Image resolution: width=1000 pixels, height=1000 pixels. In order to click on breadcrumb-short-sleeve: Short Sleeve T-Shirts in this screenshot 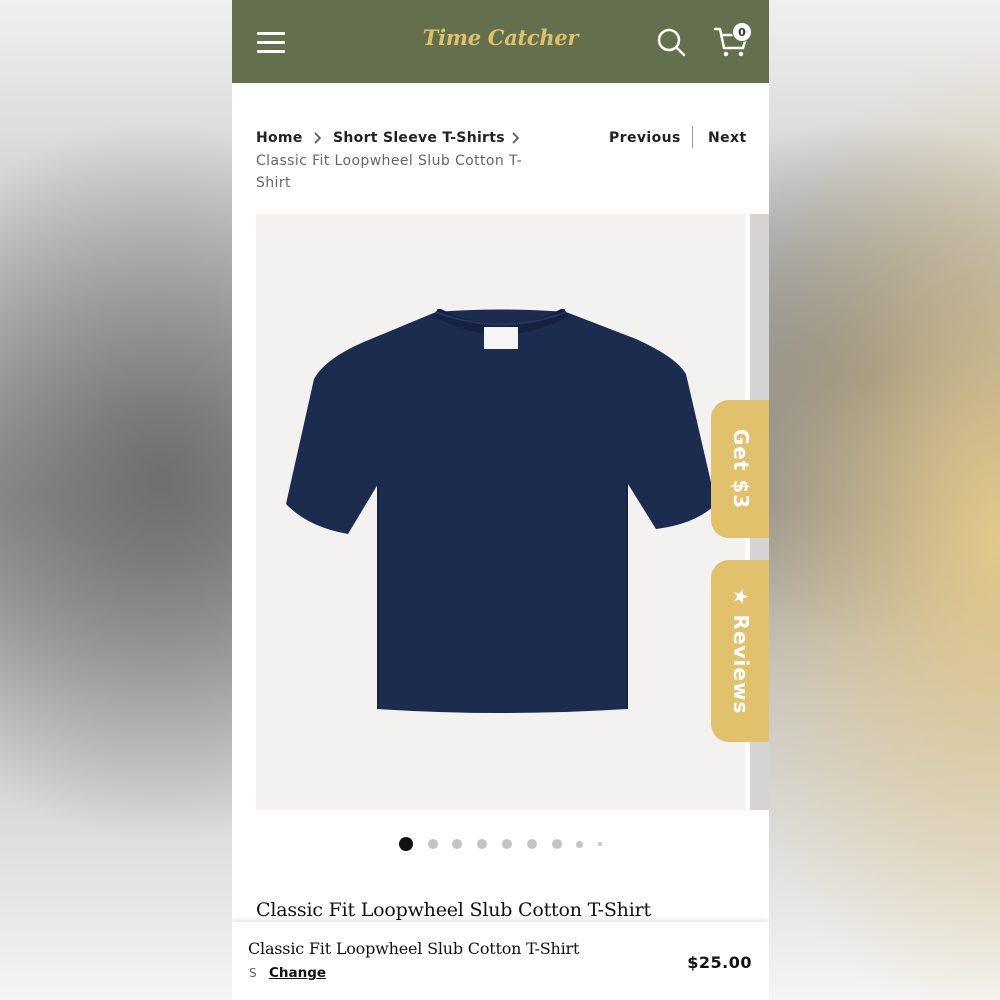, I will do `click(419, 138)`.